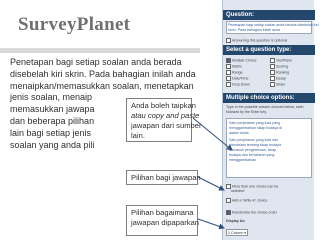  Describe the element at coordinates (254, 30) in the screenshot. I see `question-text-line: skrin. Pada bahagian inilah anda` at that location.